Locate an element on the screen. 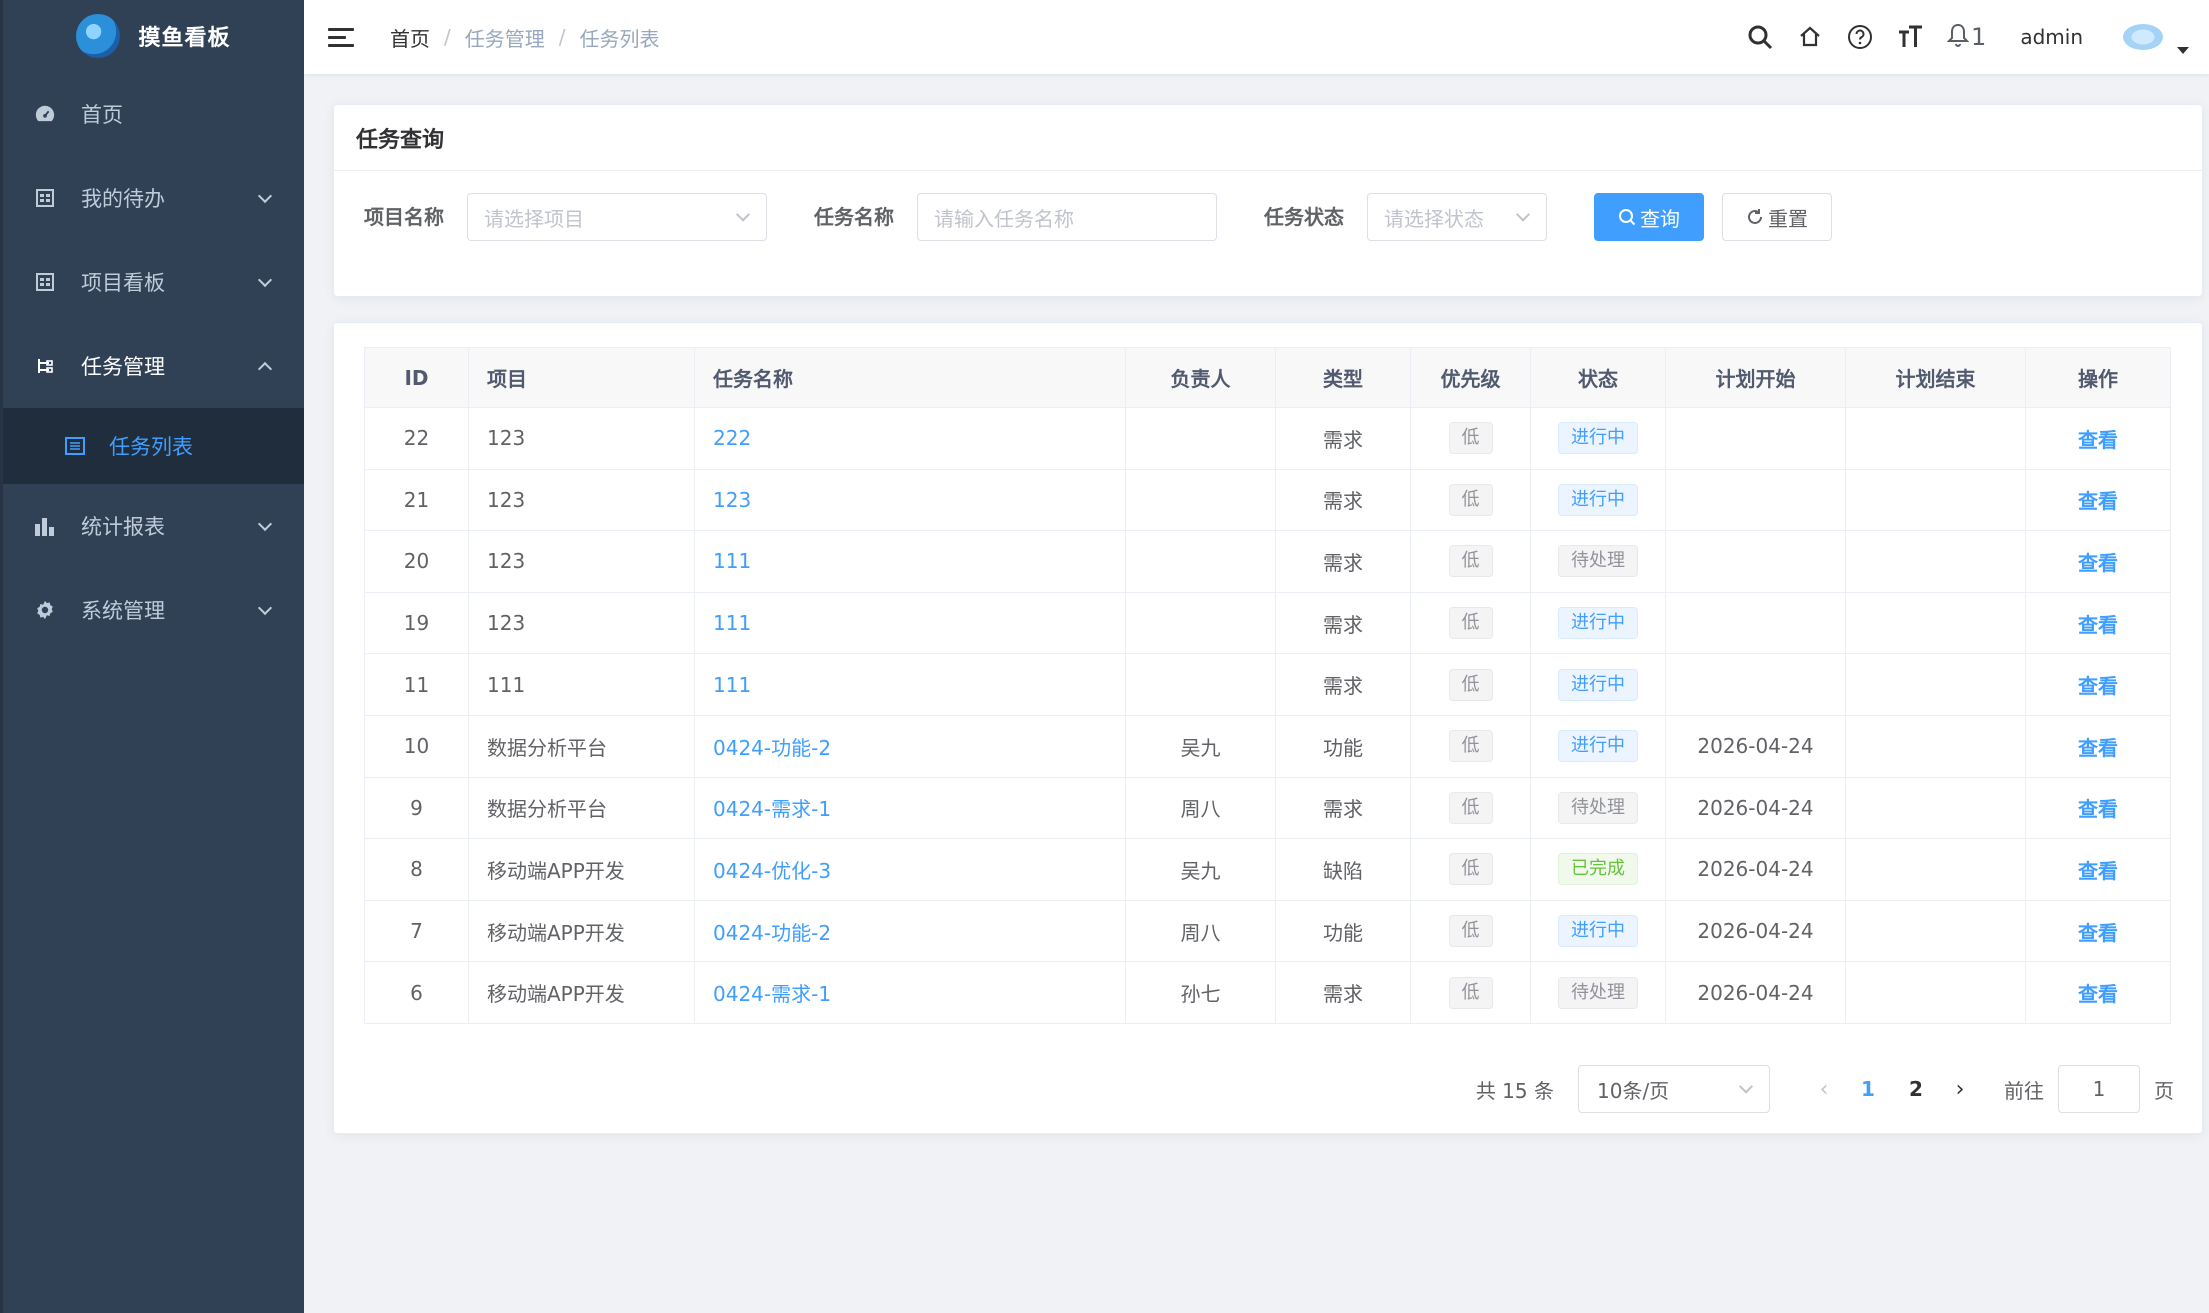 This screenshot has height=1313, width=2209. goto-page-input: 1 is located at coordinates (2099, 1089).